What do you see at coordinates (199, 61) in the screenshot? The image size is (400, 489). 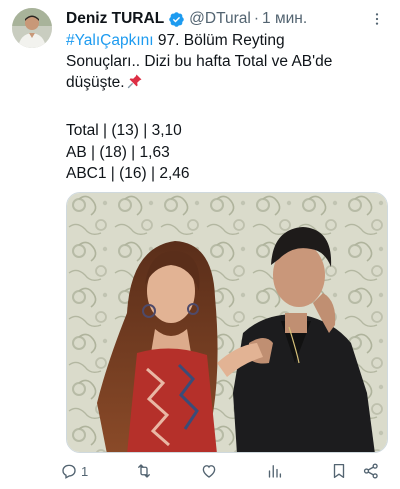 I see `tweet-text-line-2: Sonuçları.. Dizi bu hafta Total ve AB'de` at bounding box center [199, 61].